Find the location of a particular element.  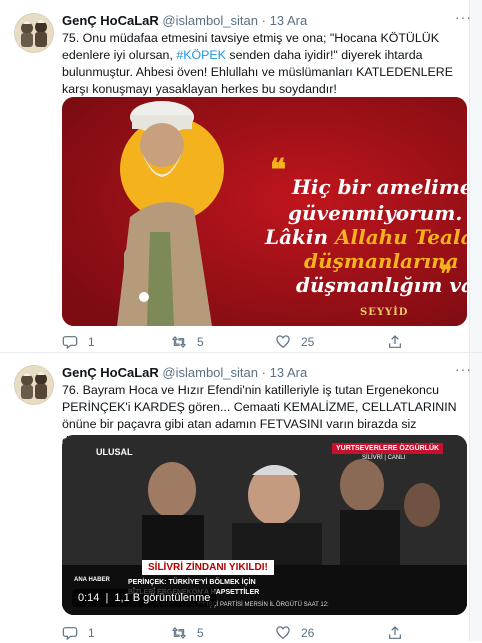

ticker-line: PERİNÇEK: TÜRKİYE'Yİ BÖLMEK İÇİN is located at coordinates (192, 582).